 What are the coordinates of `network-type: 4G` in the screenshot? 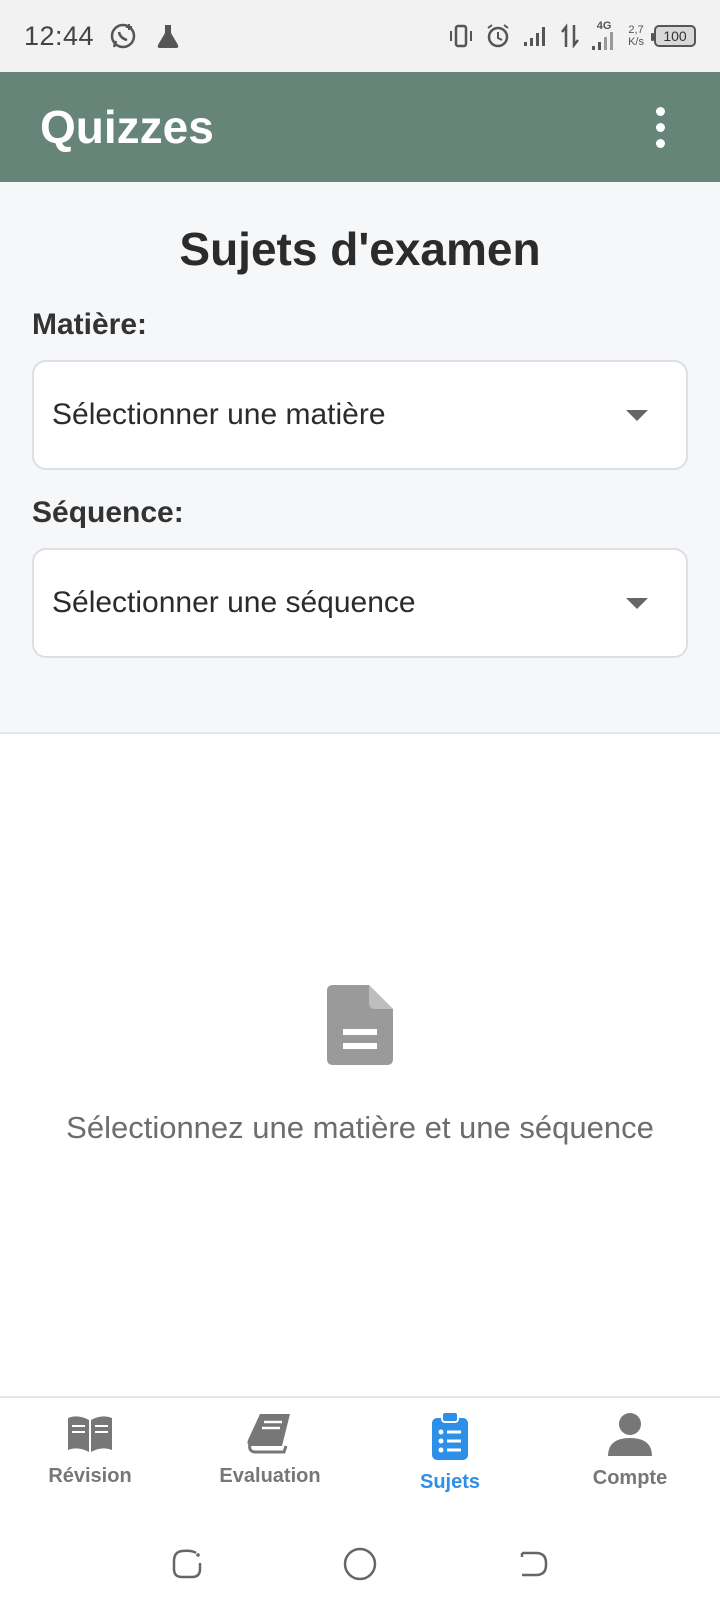 It's located at (604, 26).